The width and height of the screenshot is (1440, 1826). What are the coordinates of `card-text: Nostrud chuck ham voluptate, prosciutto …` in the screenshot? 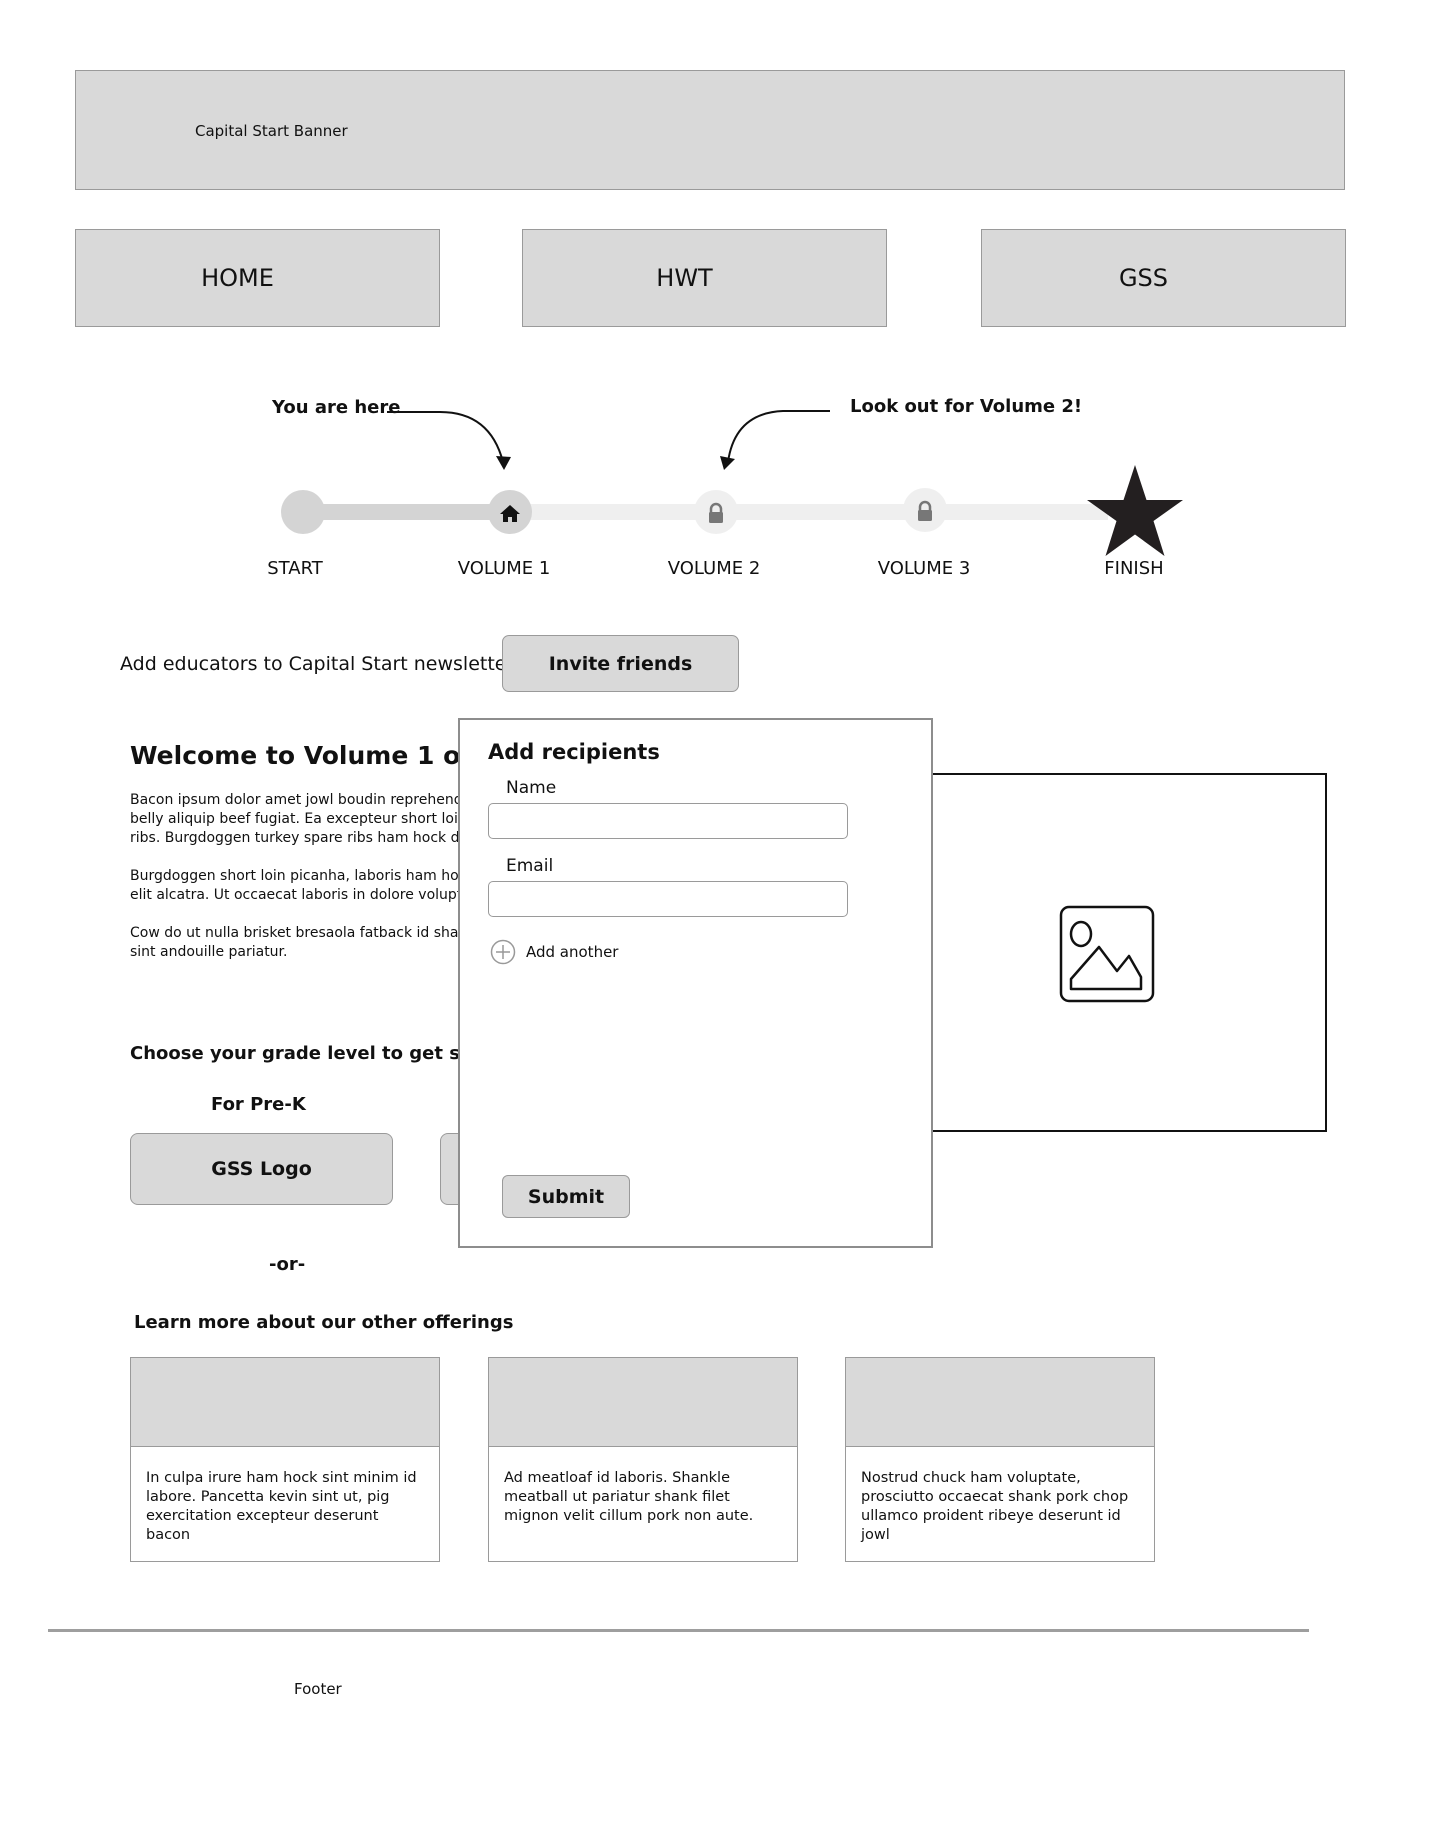 It's located at (995, 1506).